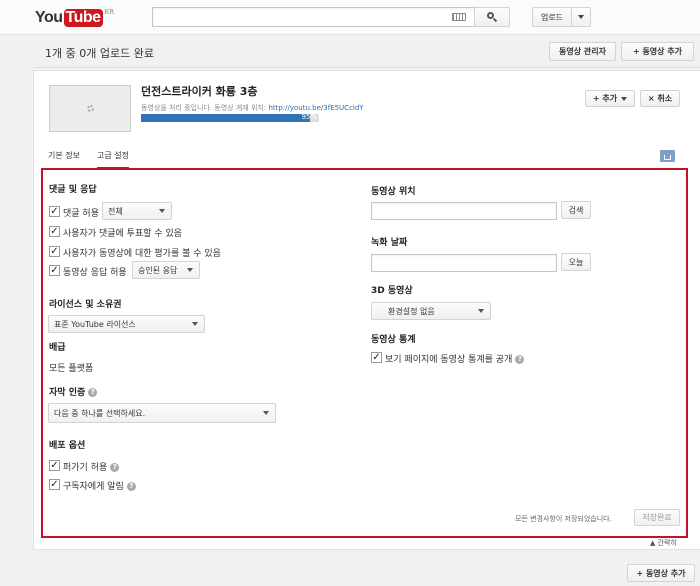 The width and height of the screenshot is (700, 586). I want to click on vote-comments-label: 사용자가 댓글에 투표할 수 있음, so click(123, 234).